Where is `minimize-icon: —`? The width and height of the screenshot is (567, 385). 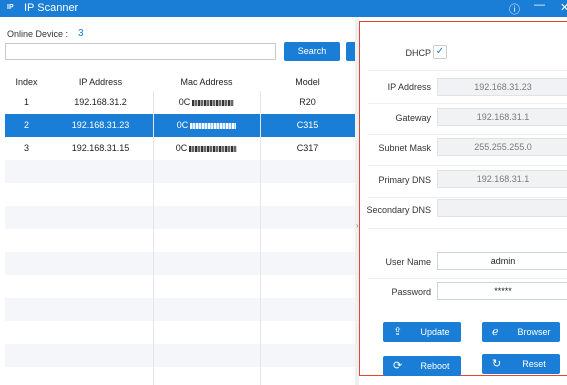
minimize-icon: — is located at coordinates (539, 5).